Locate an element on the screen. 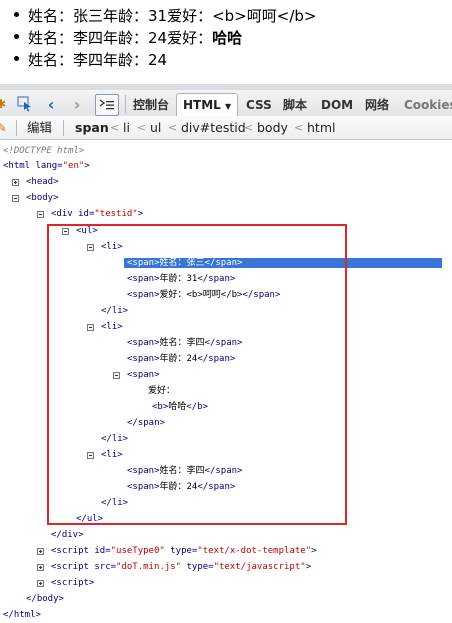 This screenshot has height=623, width=452. bullet-icon is located at coordinates (16, 14).